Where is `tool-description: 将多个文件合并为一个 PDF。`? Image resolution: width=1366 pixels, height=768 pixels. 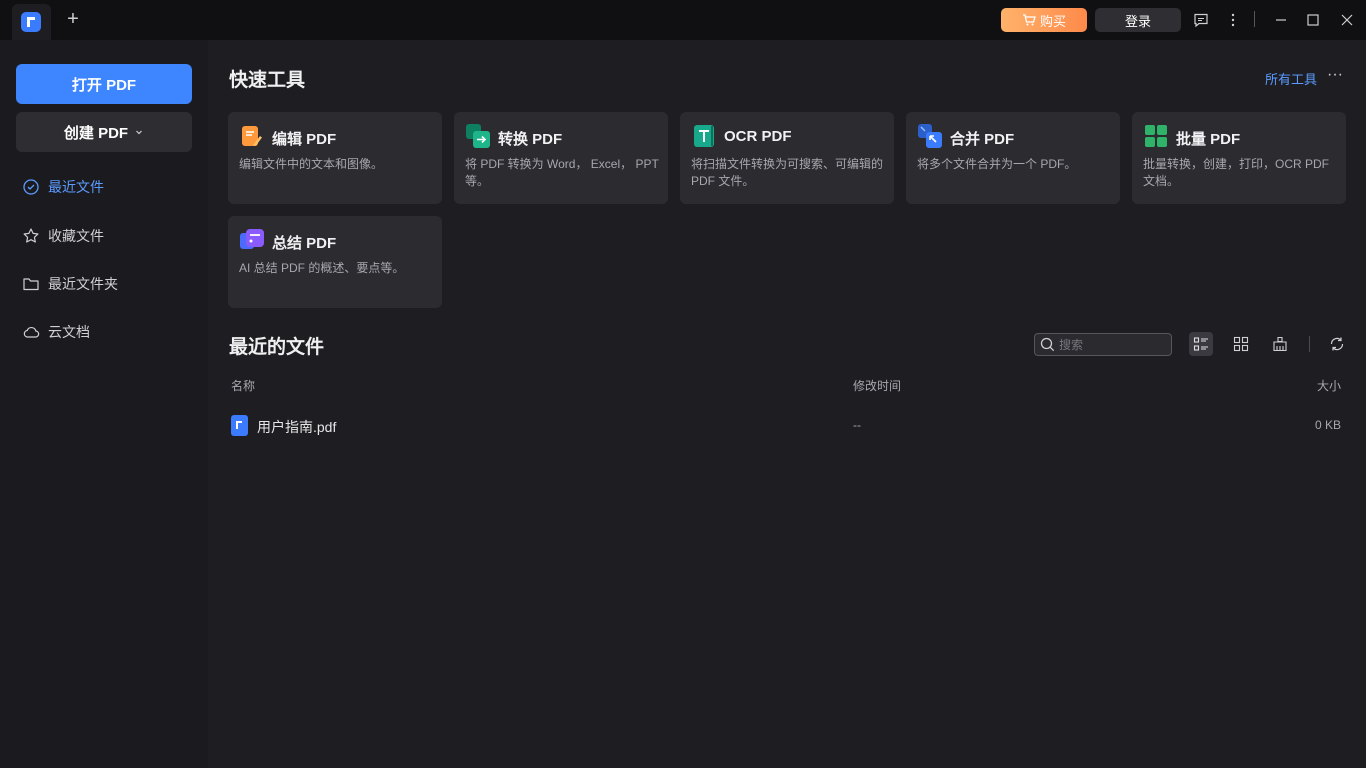
tool-description: 将多个文件合并为一个 PDF。 is located at coordinates (997, 164).